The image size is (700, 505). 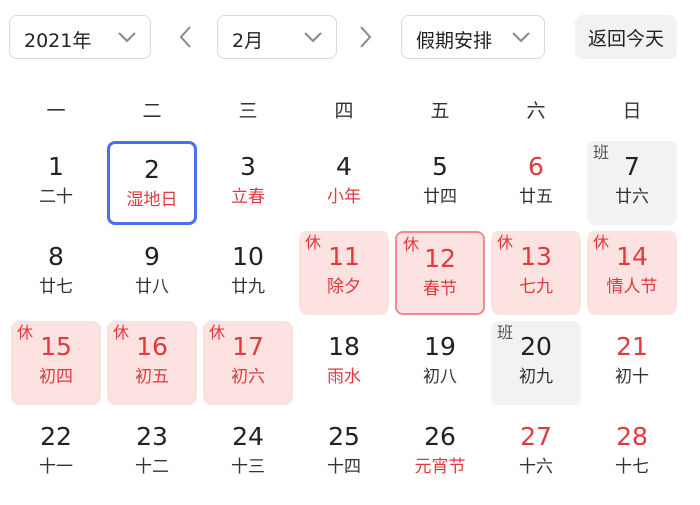 I want to click on day-number: 13, so click(x=536, y=256).